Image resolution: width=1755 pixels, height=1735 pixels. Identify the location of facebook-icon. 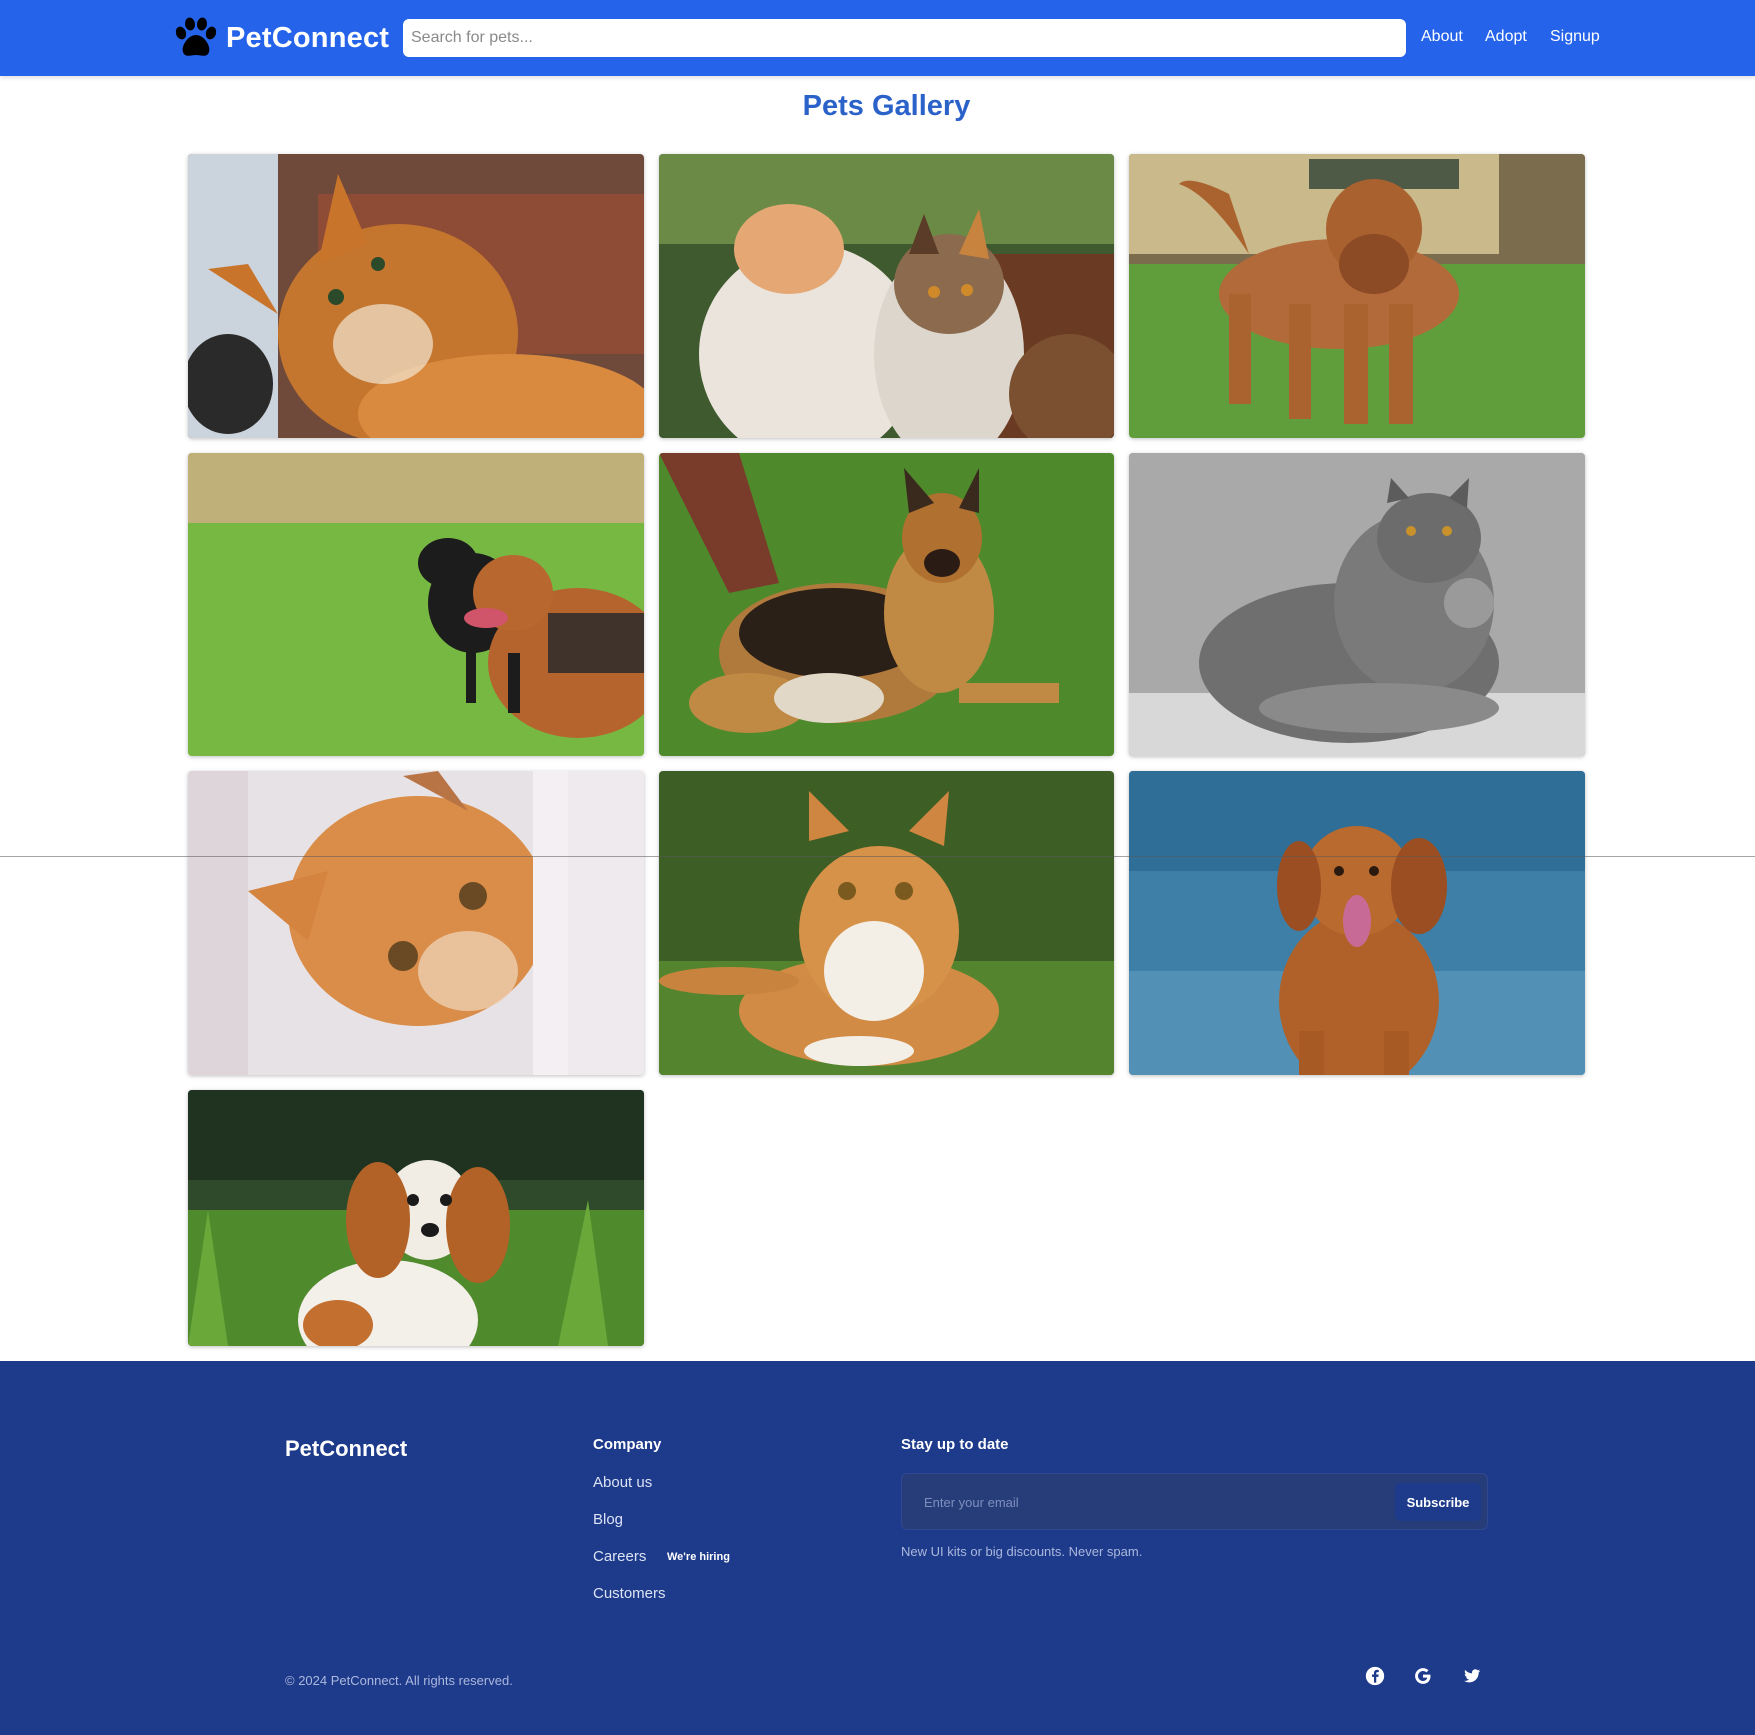
(1375, 1676).